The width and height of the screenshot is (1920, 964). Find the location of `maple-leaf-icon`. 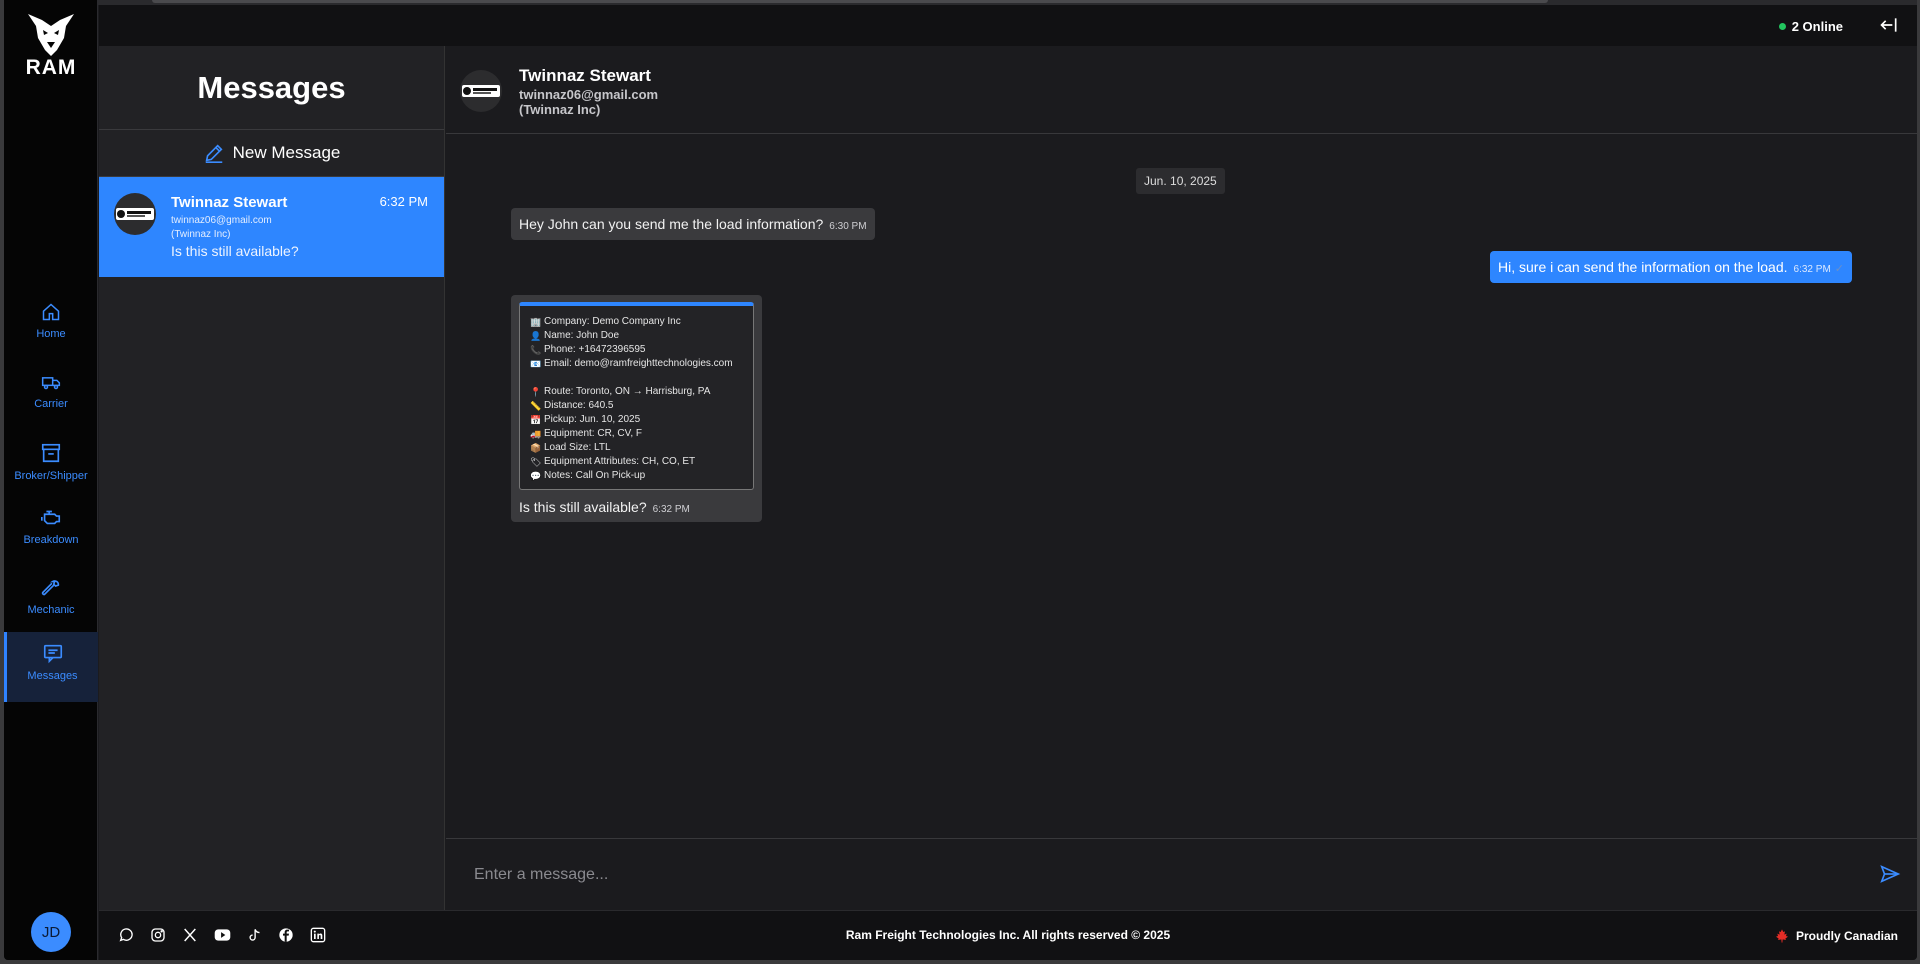

maple-leaf-icon is located at coordinates (1781, 936).